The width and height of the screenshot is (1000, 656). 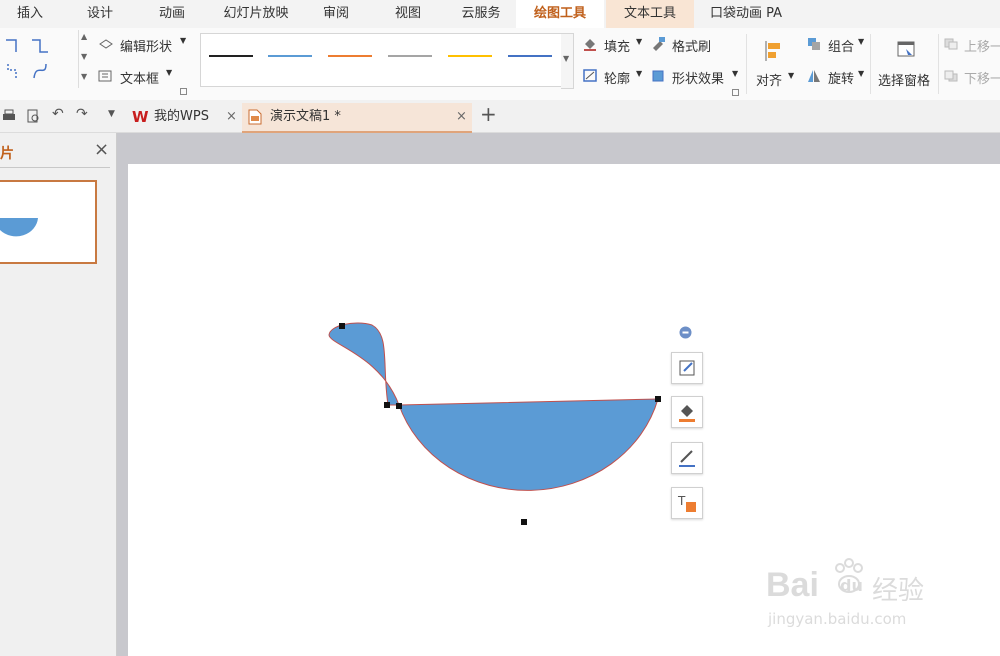 I want to click on menu-cloud: 云服务, so click(x=481, y=14).